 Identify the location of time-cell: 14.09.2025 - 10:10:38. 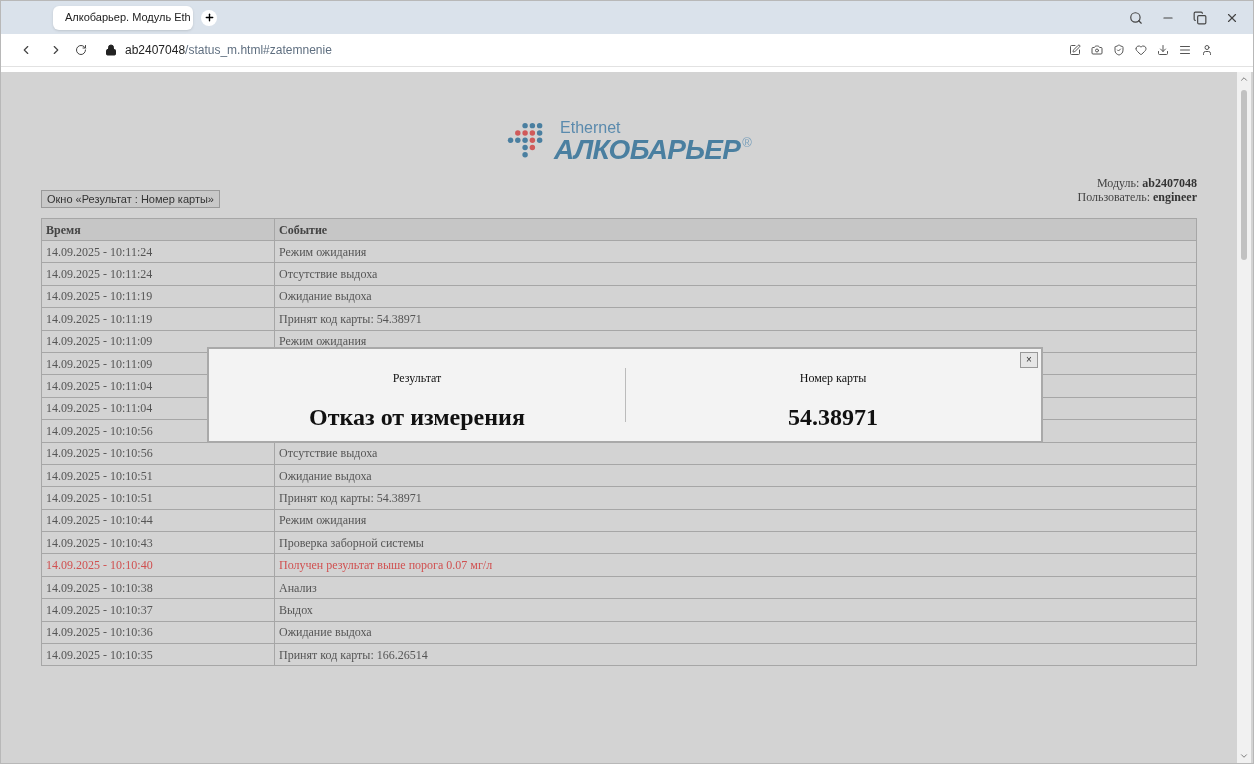
(158, 587).